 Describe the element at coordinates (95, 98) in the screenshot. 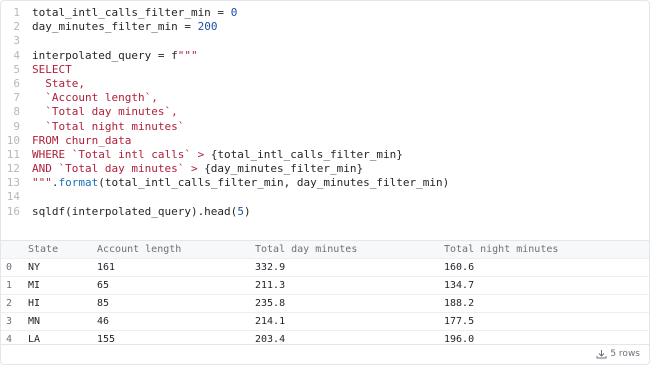

I see `code-text: `Account length`,` at that location.